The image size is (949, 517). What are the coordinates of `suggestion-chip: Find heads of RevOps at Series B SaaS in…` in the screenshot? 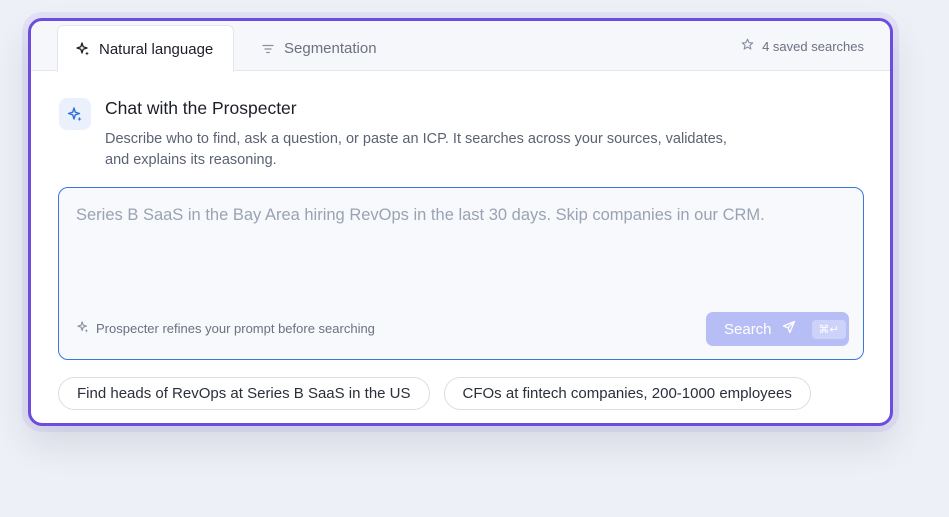 It's located at (244, 393).